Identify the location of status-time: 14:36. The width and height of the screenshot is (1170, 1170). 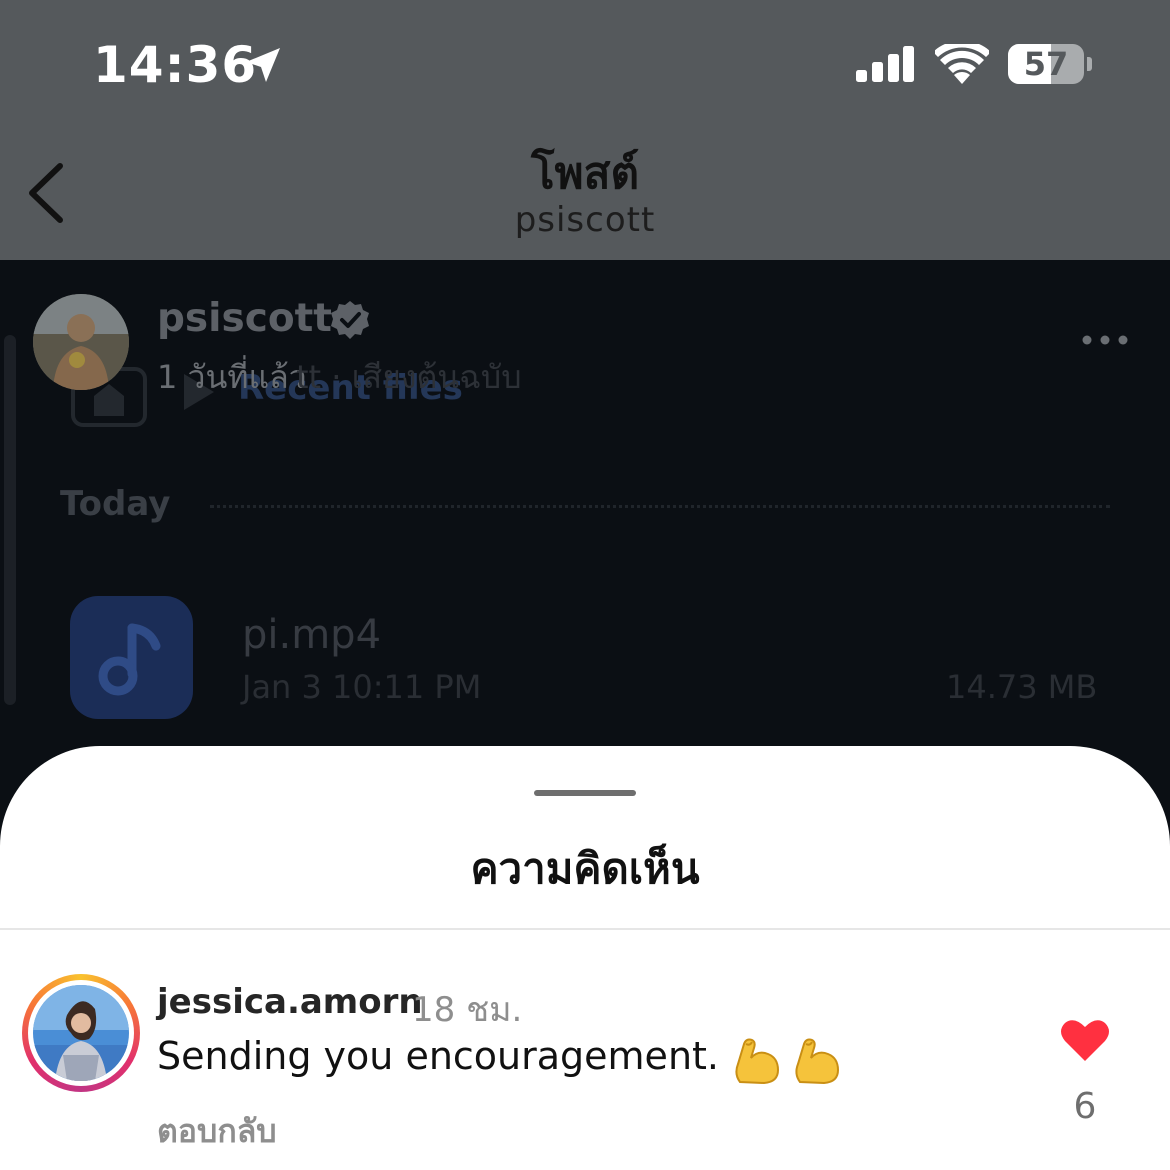
(175, 65).